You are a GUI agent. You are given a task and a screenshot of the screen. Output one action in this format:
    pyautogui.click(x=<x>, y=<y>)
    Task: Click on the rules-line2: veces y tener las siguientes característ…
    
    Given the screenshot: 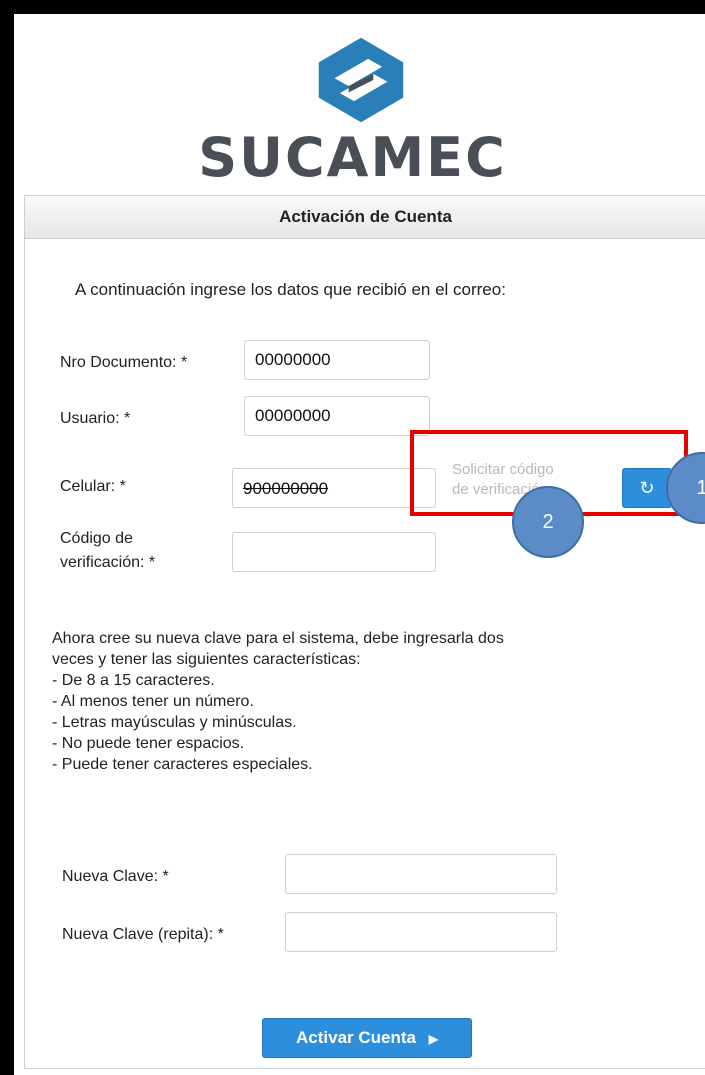 What is the action you would take?
    pyautogui.click(x=206, y=659)
    